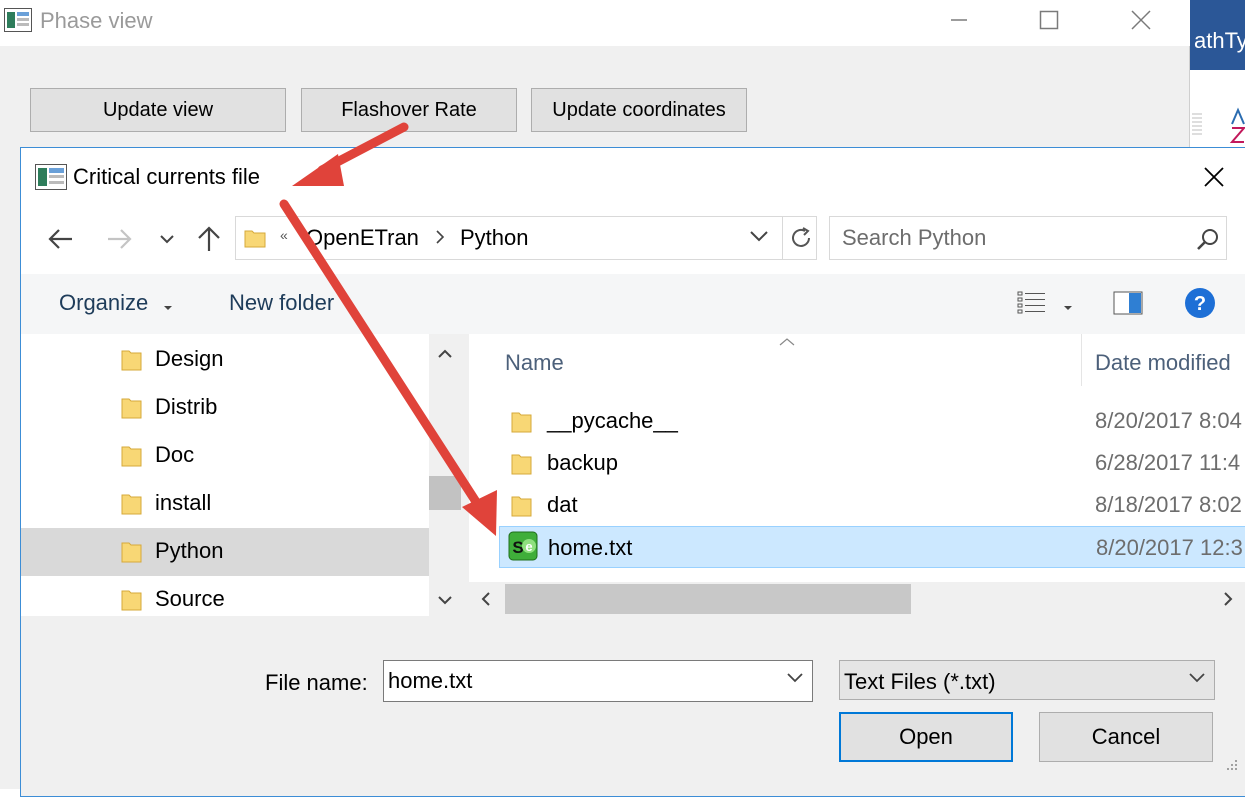  I want to click on file-date: 8/20/2017 12:3, so click(1169, 547).